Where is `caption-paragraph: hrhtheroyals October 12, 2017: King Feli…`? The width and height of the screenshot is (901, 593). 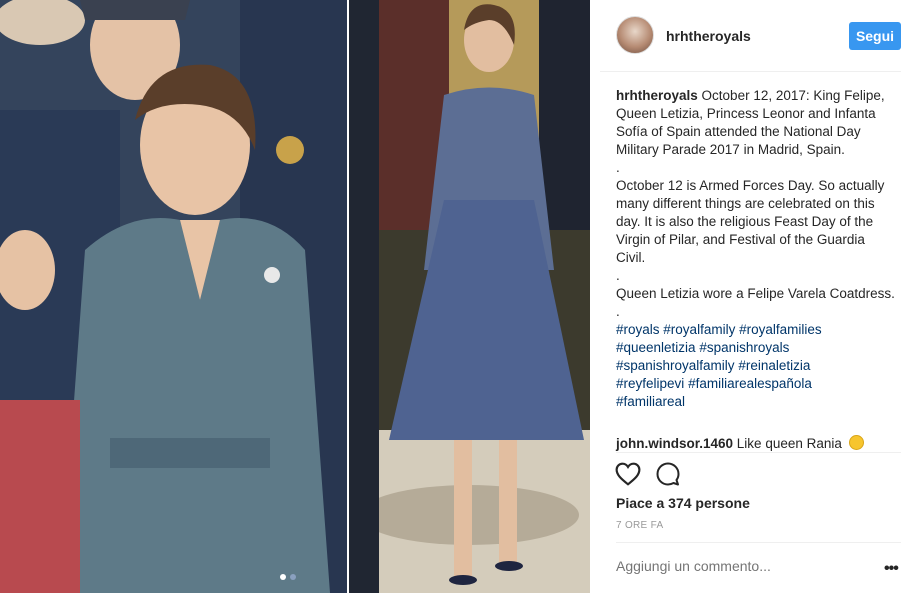
caption-paragraph: hrhtheroyals October 12, 2017: King Feli… is located at coordinates (756, 123).